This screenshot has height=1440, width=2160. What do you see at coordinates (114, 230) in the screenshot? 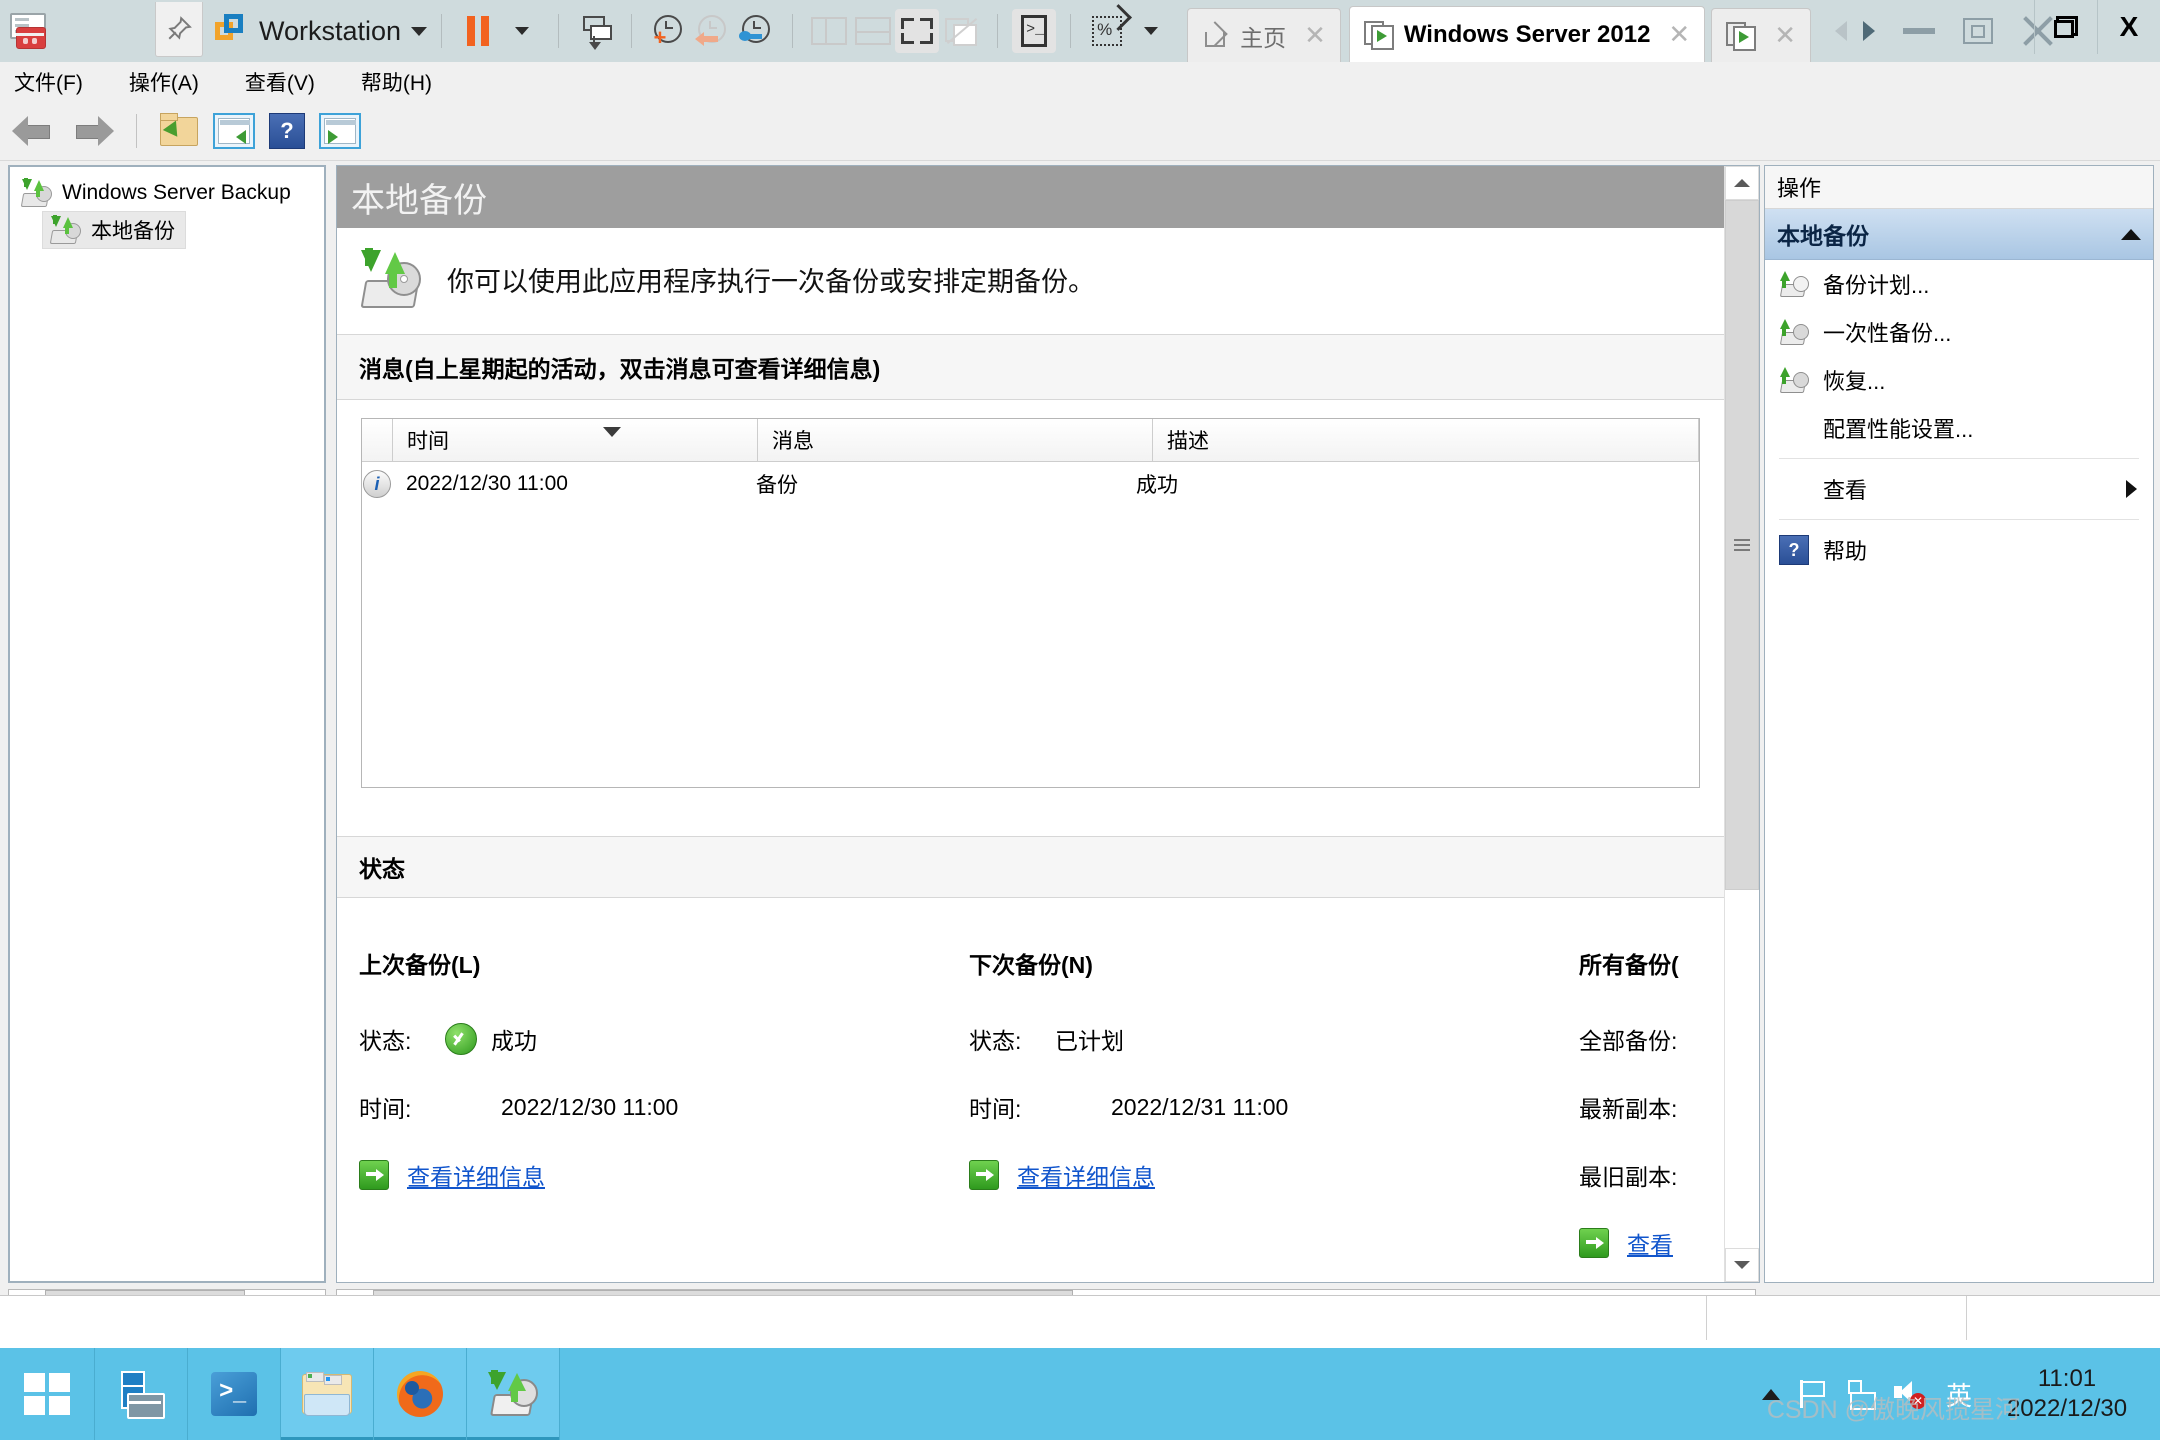
I see `tree-node-local-backup: 本地备份` at bounding box center [114, 230].